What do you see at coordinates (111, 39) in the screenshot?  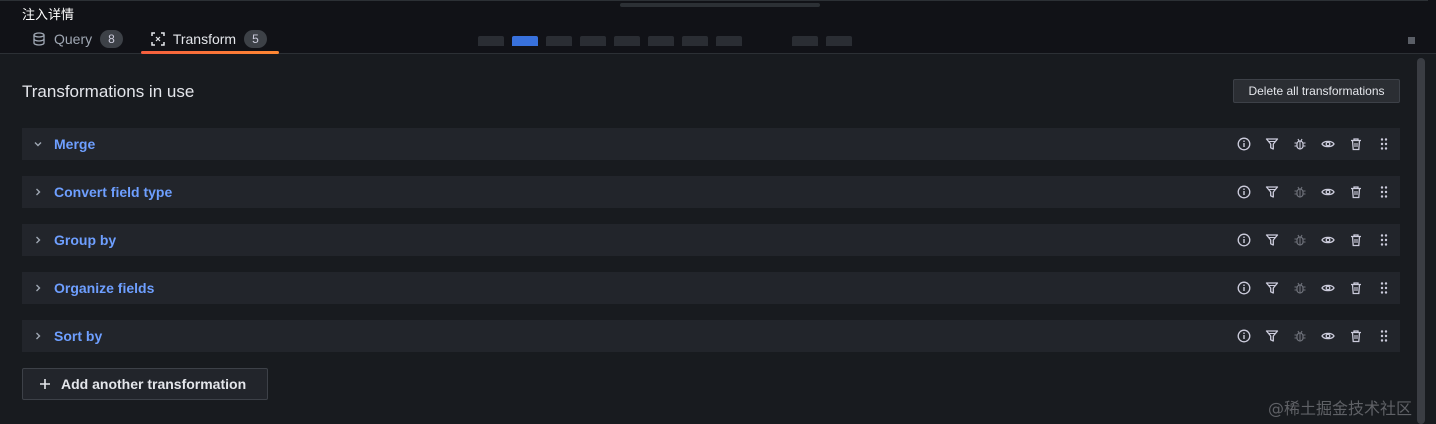 I see `tab-query-count: 8` at bounding box center [111, 39].